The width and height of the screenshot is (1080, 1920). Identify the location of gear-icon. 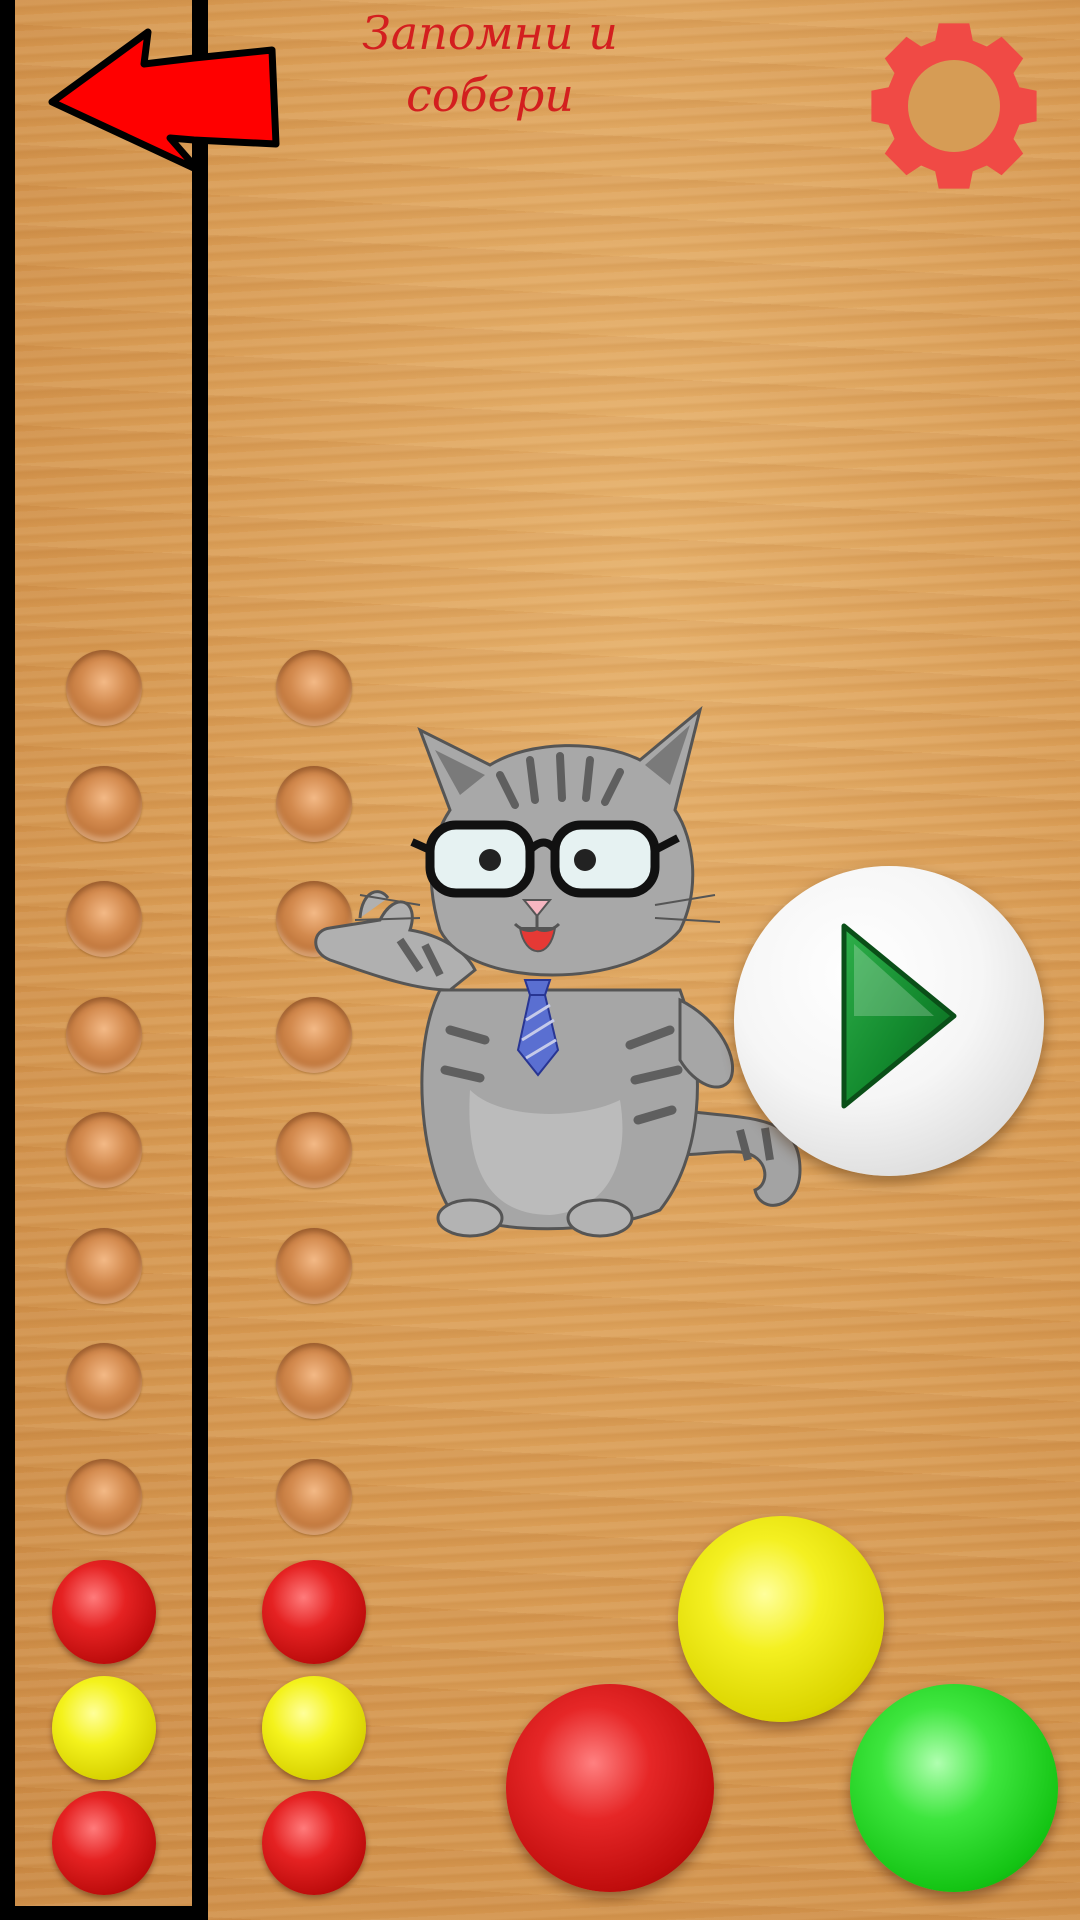
(954, 106).